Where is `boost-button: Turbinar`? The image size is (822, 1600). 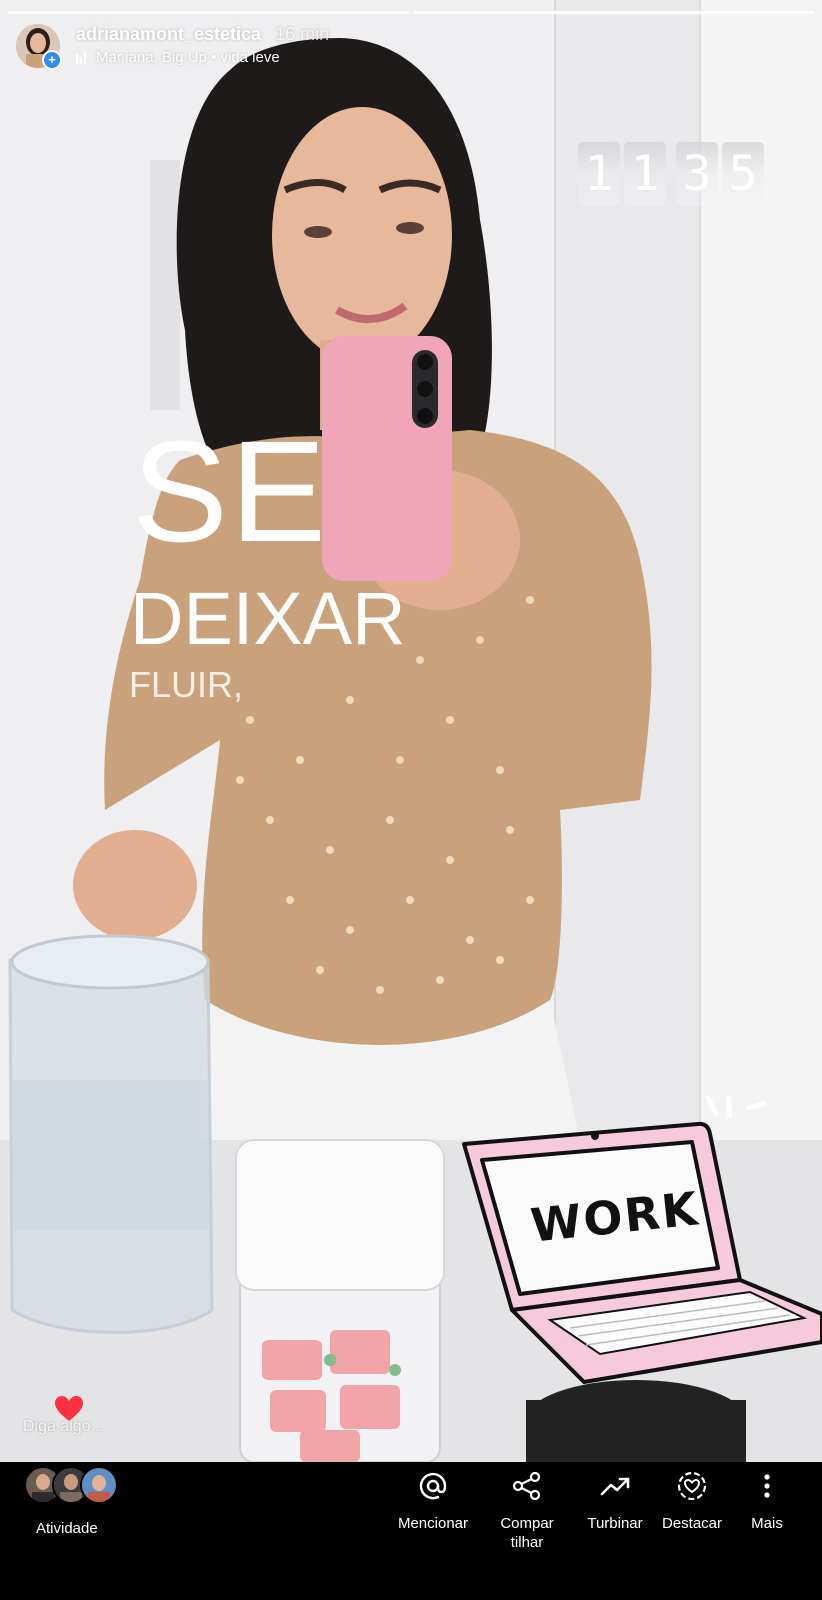
boost-button: Turbinar is located at coordinates (615, 1497).